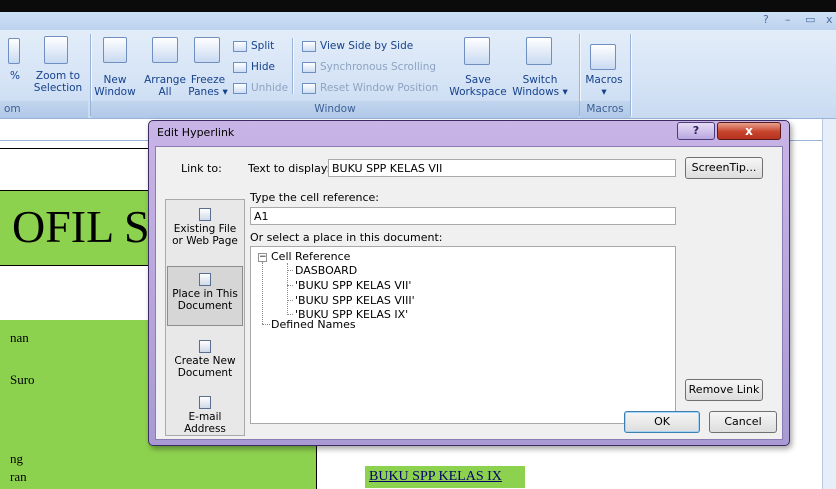 This screenshot has width=836, height=489. I want to click on email-icon, so click(205, 402).